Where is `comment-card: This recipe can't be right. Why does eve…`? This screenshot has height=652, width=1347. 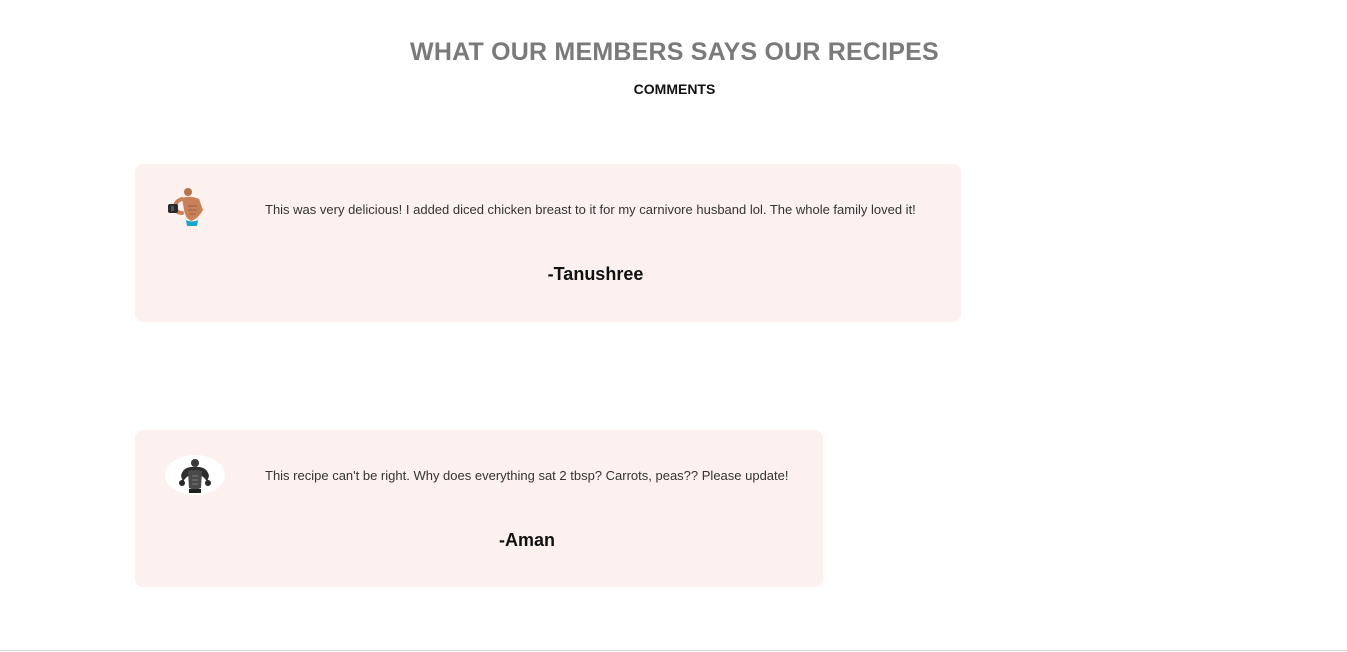 comment-card: This recipe can't be right. Why does eve… is located at coordinates (479, 508).